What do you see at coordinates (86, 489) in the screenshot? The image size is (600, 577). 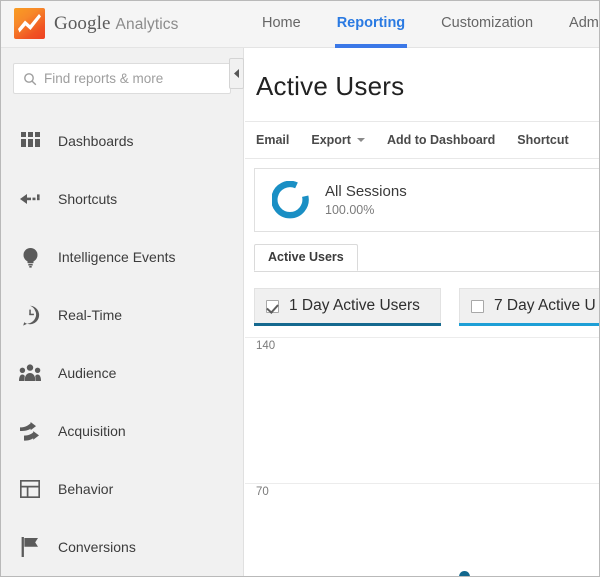 I see `sidebar-item-label: Behavior` at bounding box center [86, 489].